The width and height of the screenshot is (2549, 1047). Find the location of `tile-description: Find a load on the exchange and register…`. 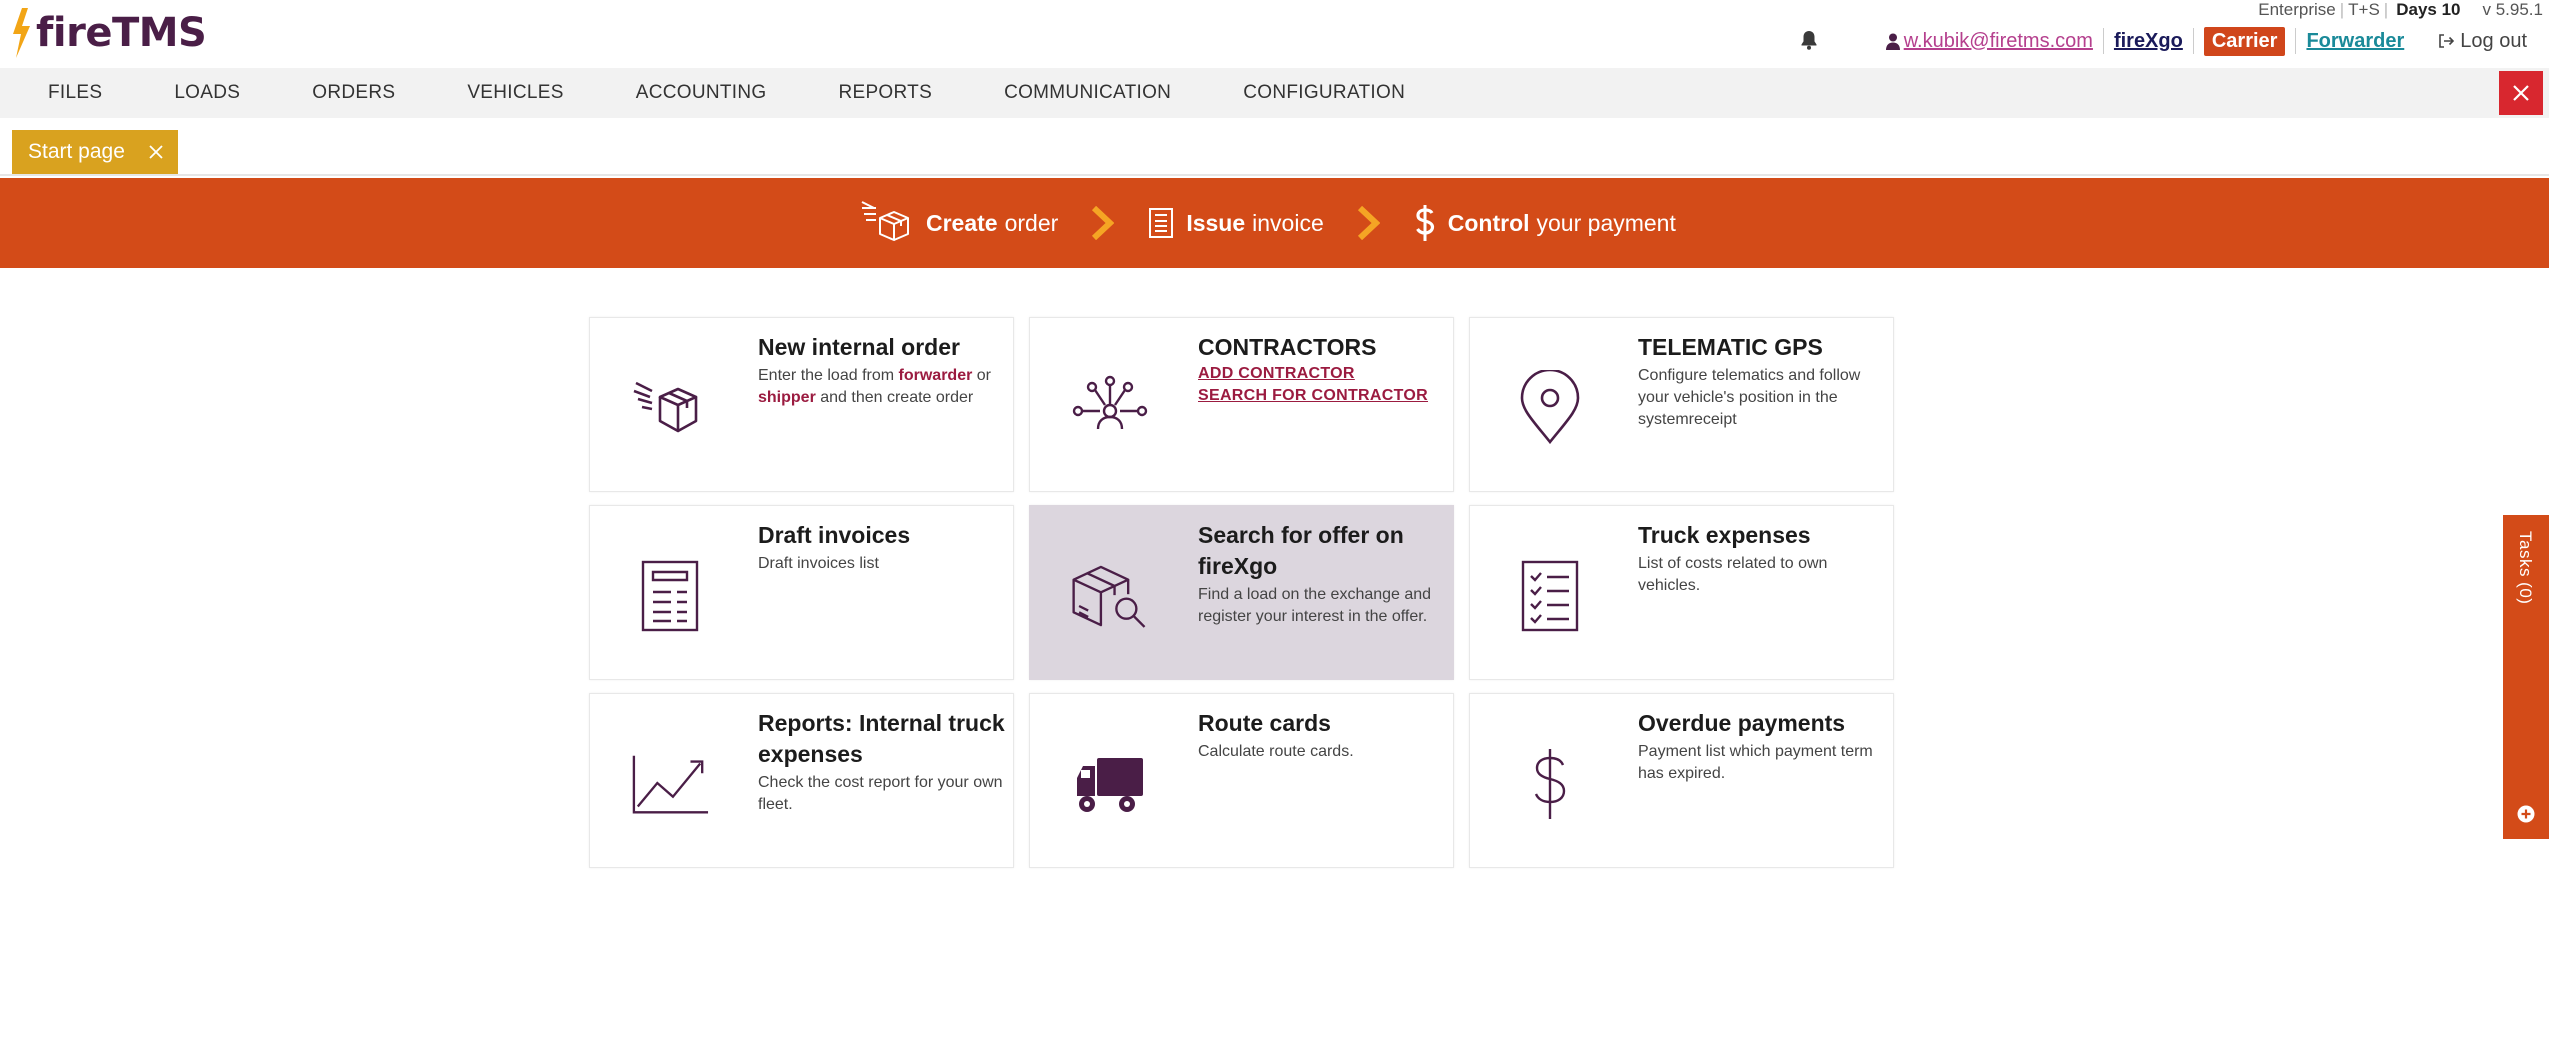

tile-description: Find a load on the exchange and register… is located at coordinates (1315, 605).